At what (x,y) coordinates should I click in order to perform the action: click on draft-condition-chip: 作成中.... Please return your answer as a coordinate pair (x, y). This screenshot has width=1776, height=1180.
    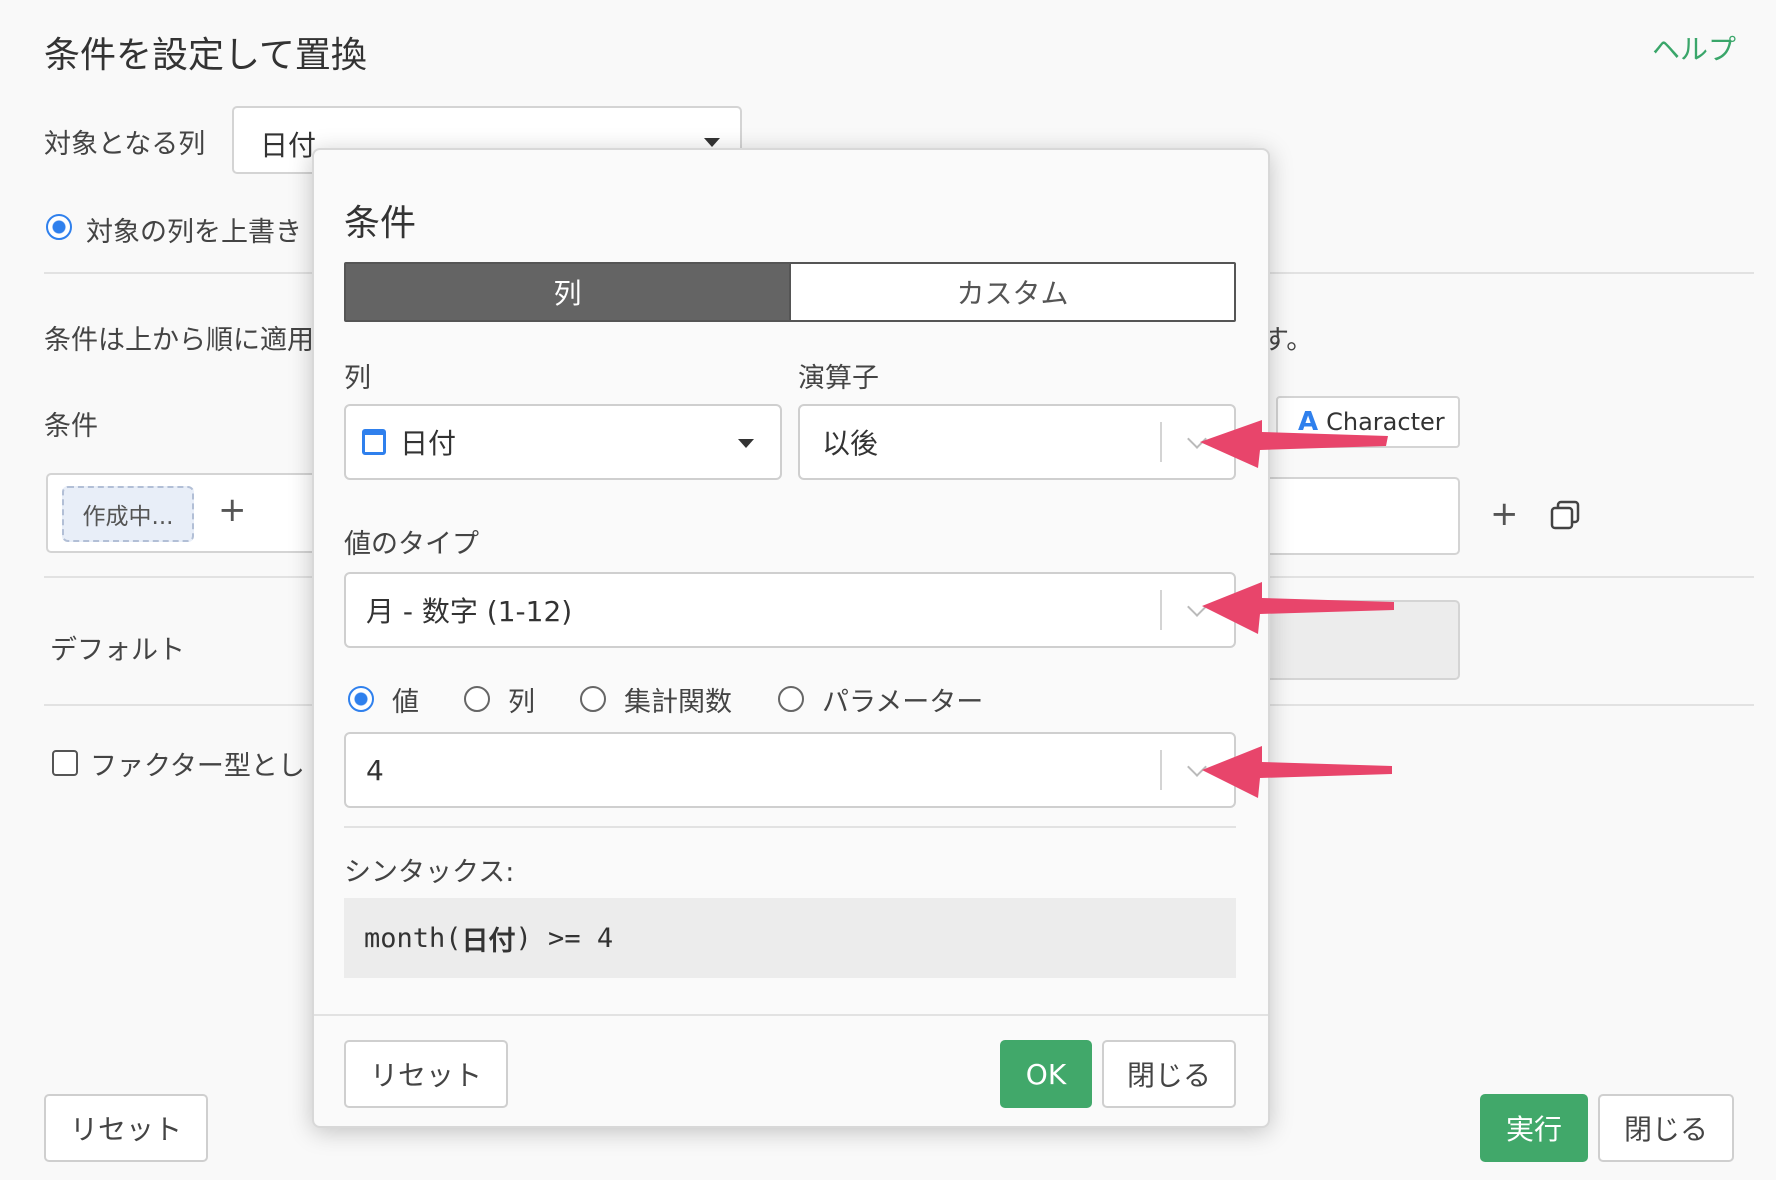
    Looking at the image, I should click on (128, 514).